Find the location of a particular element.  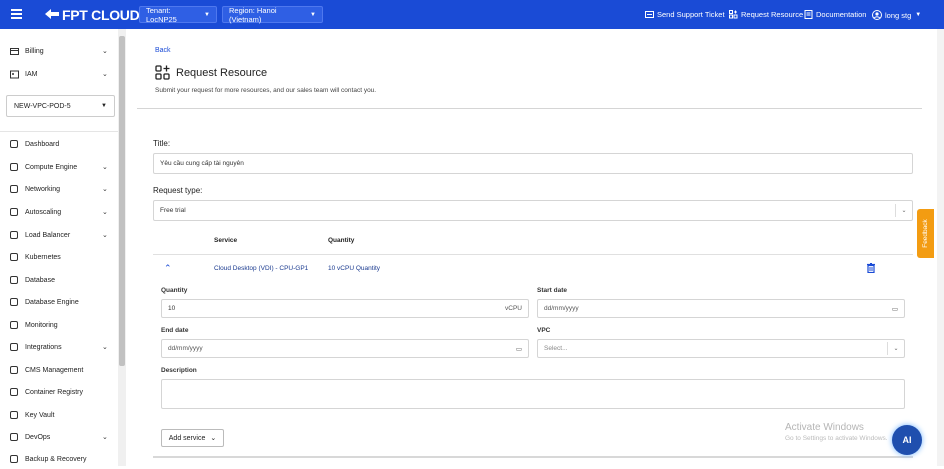

sidebar-item-key-vault: Key Vault is located at coordinates (59, 415).